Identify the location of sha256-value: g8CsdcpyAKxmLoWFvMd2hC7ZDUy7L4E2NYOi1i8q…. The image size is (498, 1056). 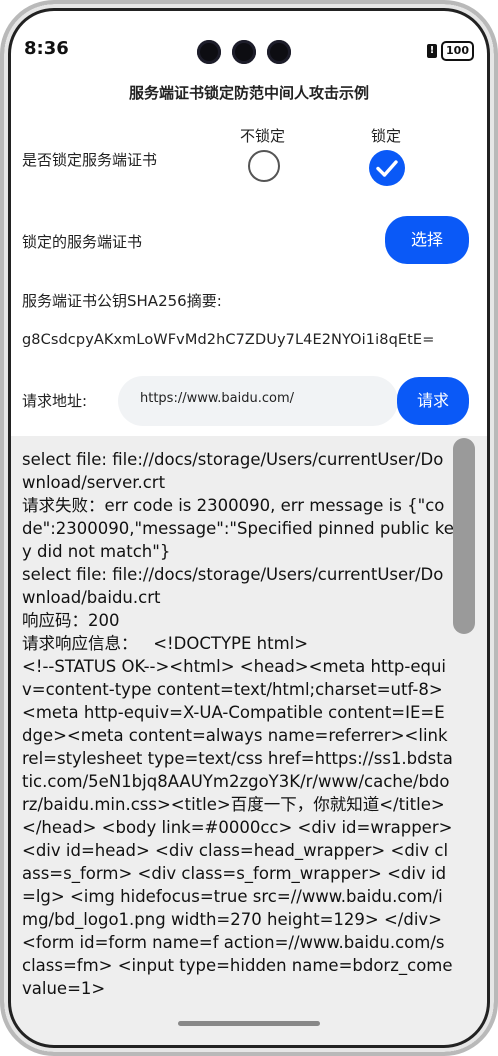
(228, 340).